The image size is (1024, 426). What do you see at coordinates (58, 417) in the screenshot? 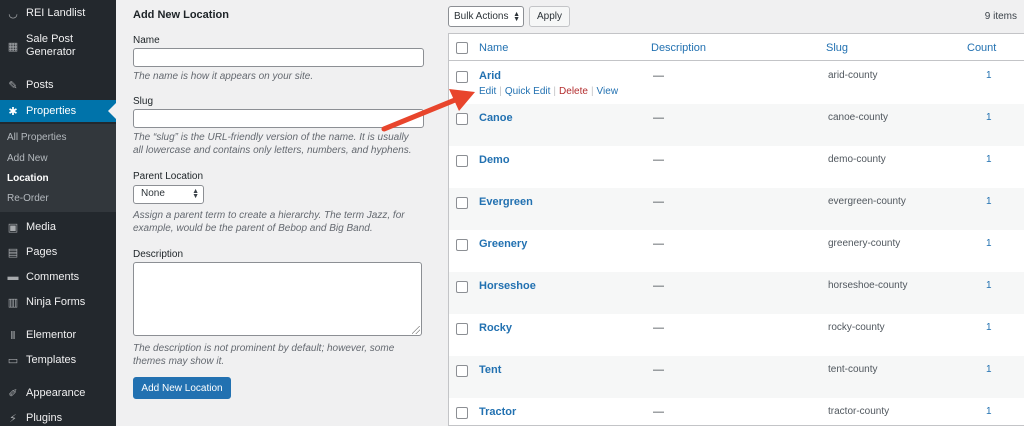
I see `sidebar-item-plugins: ⚡ Plugins` at bounding box center [58, 417].